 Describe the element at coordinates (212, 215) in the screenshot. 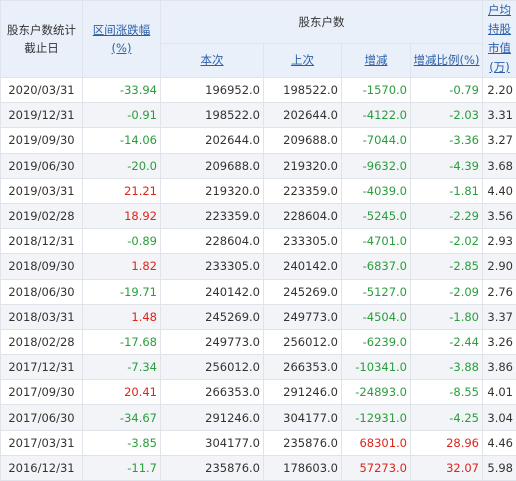

I see `current-holders-cell: 223359.0` at that location.